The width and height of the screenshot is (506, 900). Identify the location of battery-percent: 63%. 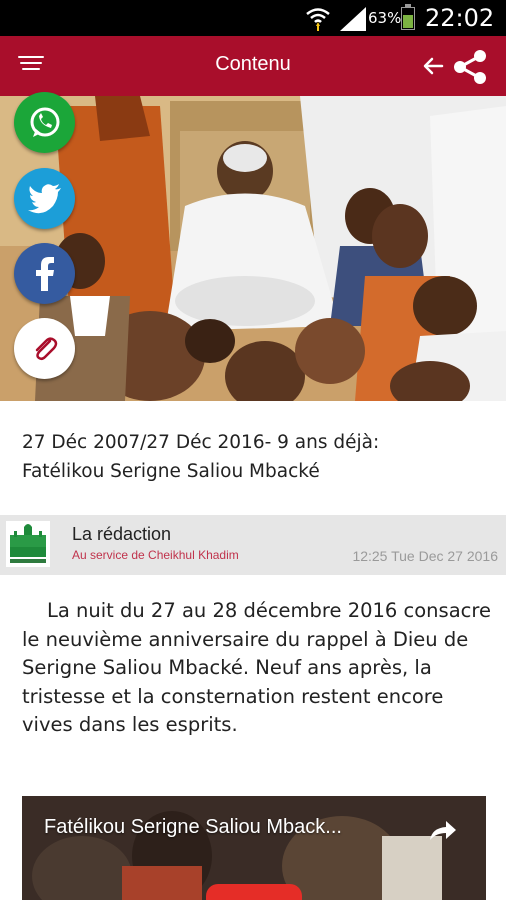
(385, 18).